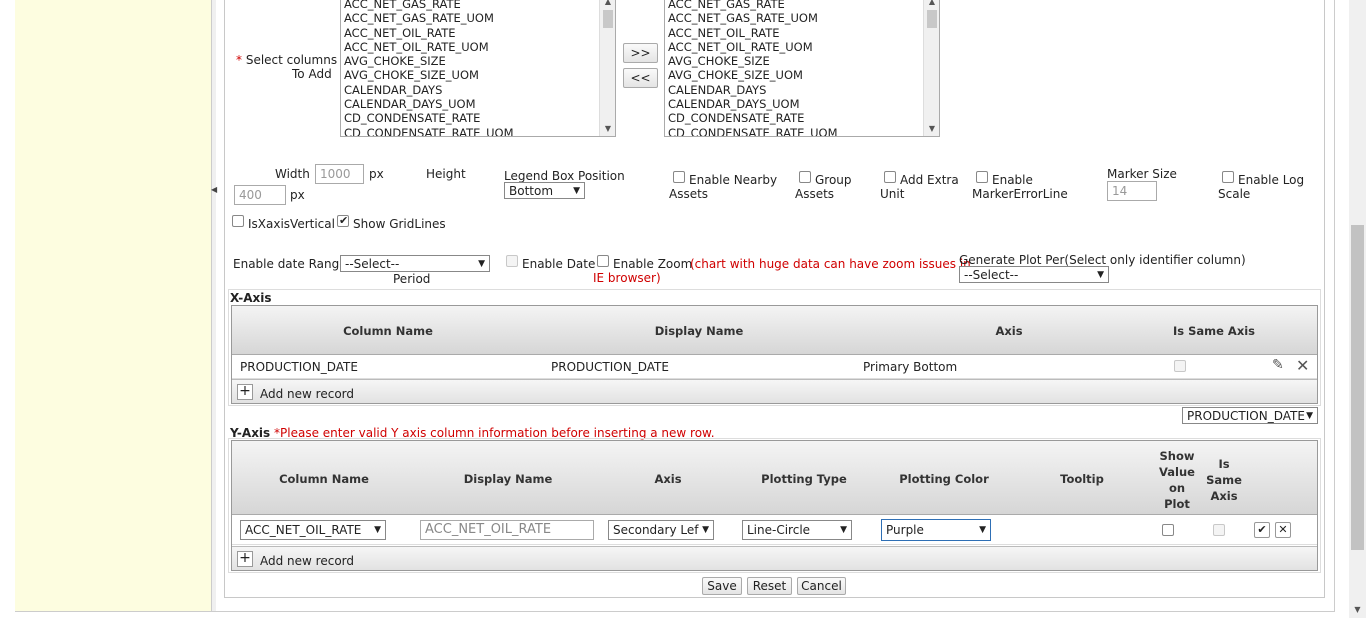 Image resolution: width=1366 pixels, height=618 pixels. What do you see at coordinates (343, 220) in the screenshot?
I see `show-gridlines-checkbox` at bounding box center [343, 220].